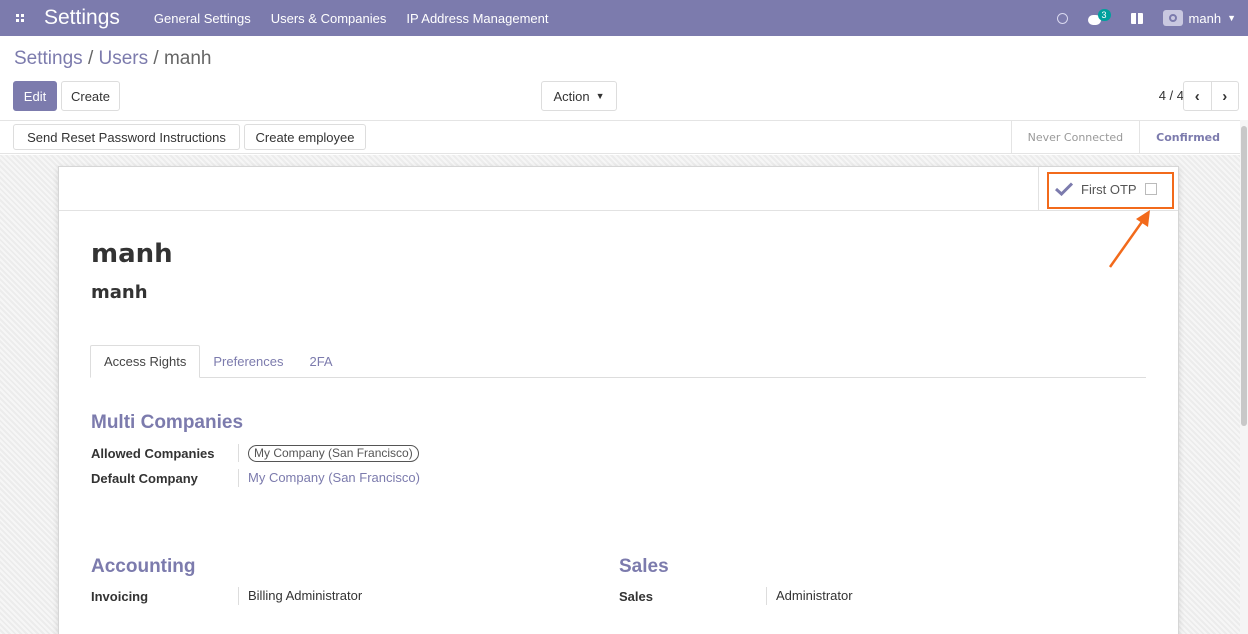  I want to click on invoicing-field: Billing Administrator, so click(300, 596).